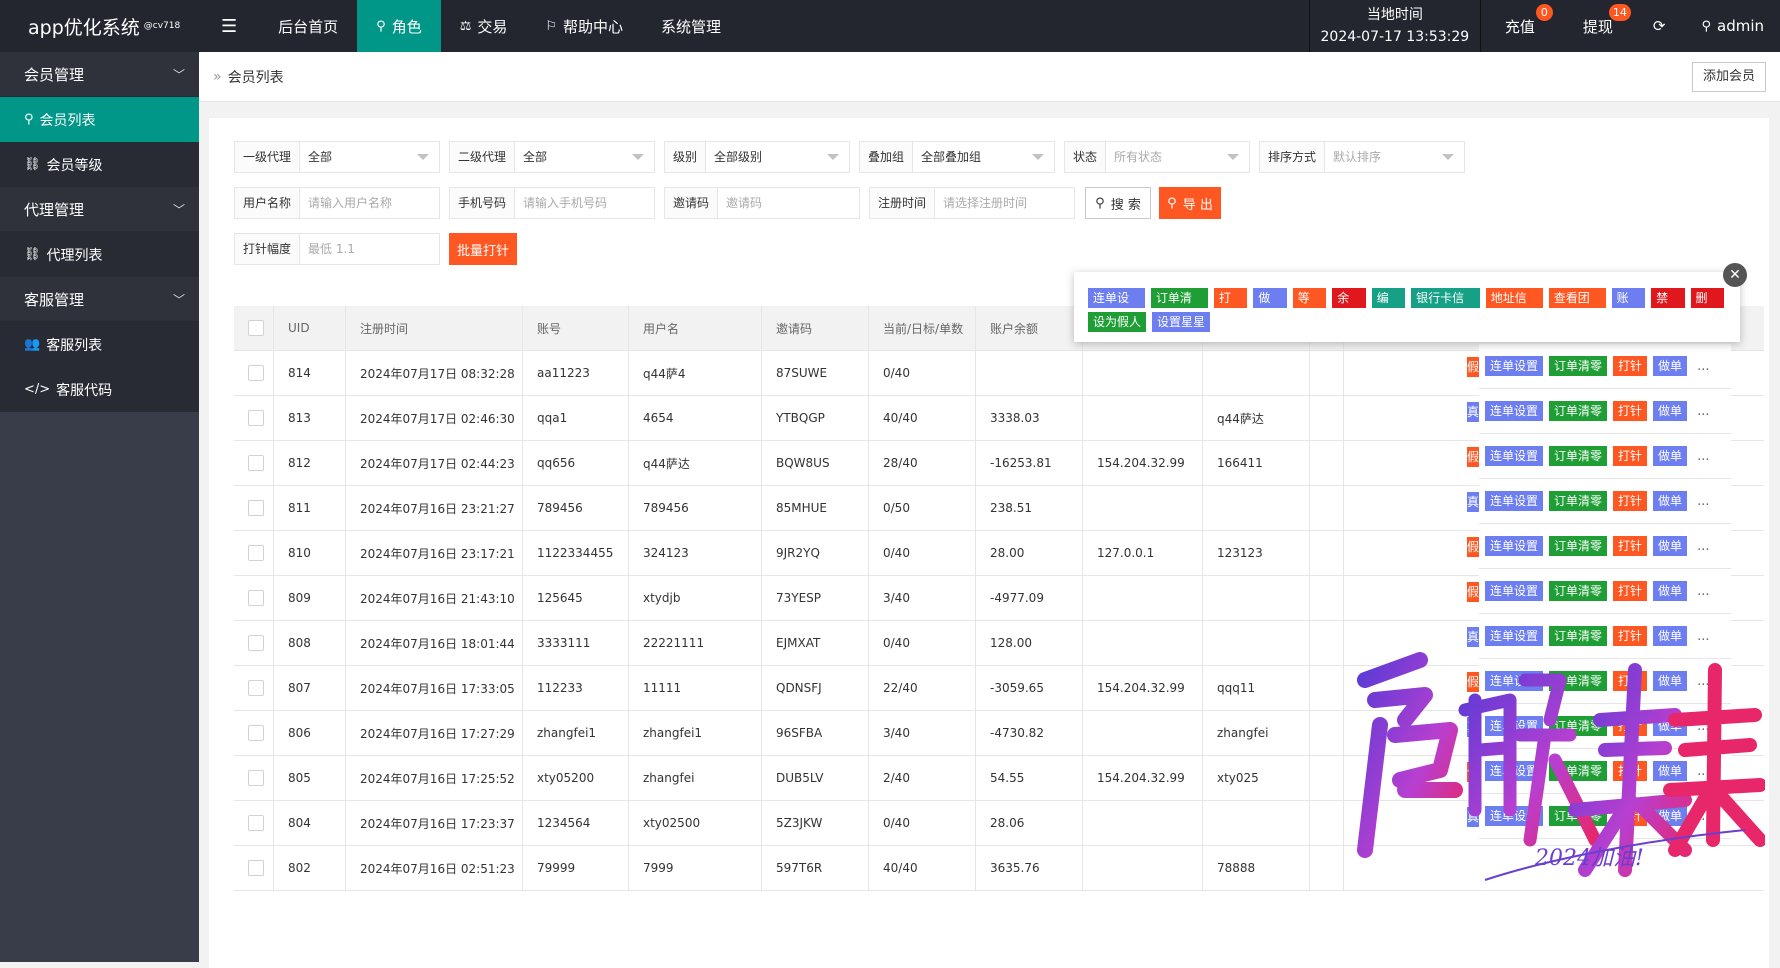 This screenshot has height=968, width=1780. I want to click on popover-view-team-button: 查看团队, so click(1577, 306).